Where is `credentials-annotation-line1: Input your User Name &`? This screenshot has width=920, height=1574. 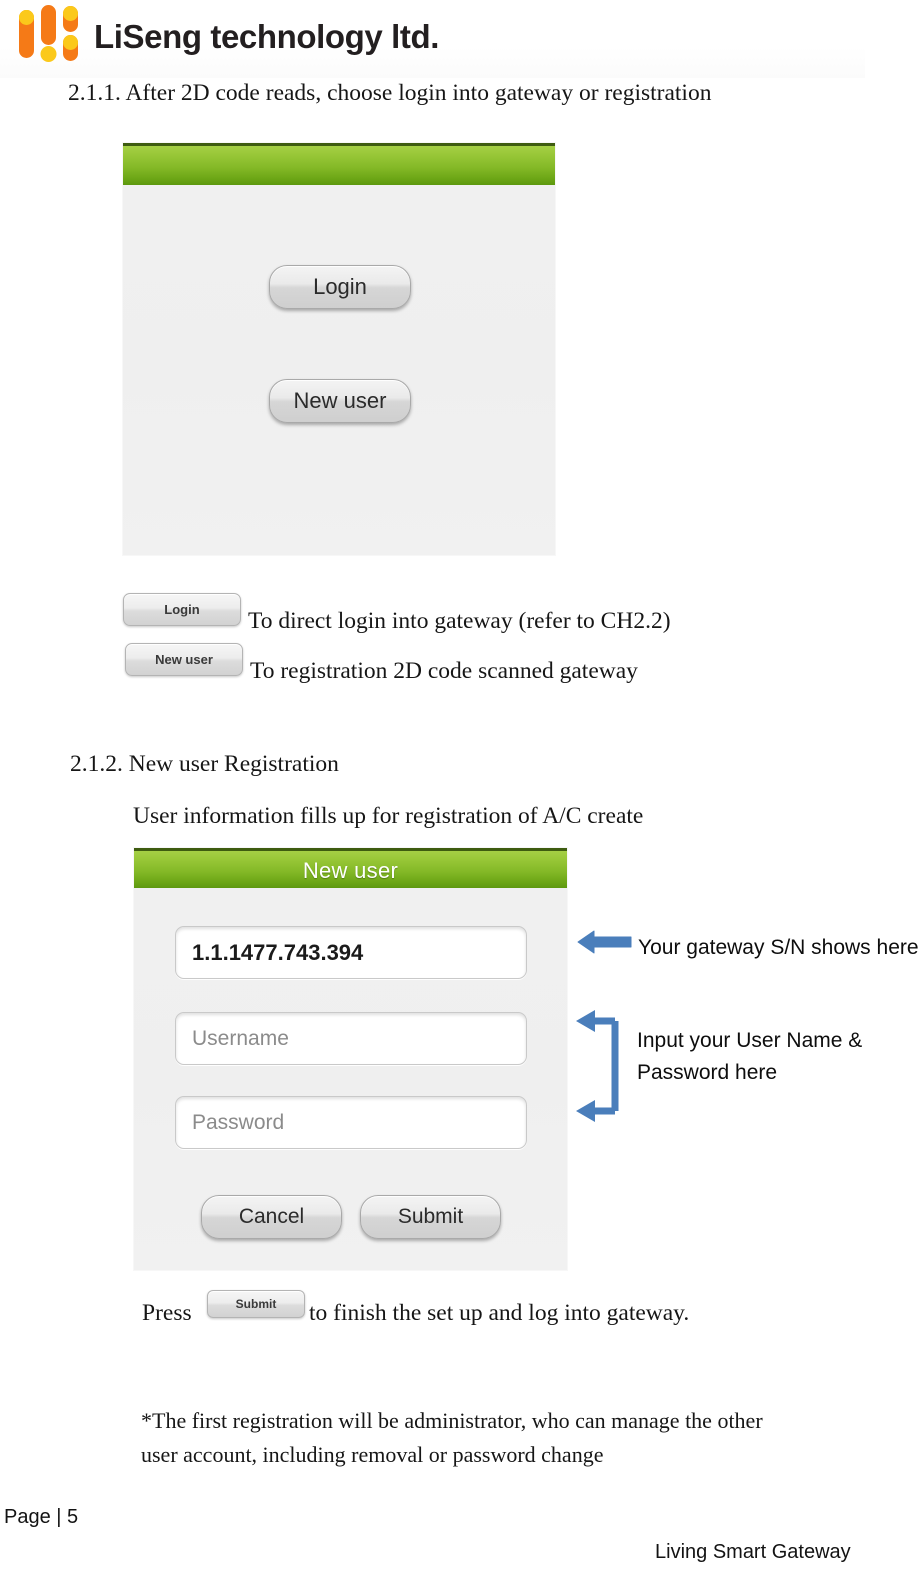 credentials-annotation-line1: Input your User Name & is located at coordinates (750, 1040).